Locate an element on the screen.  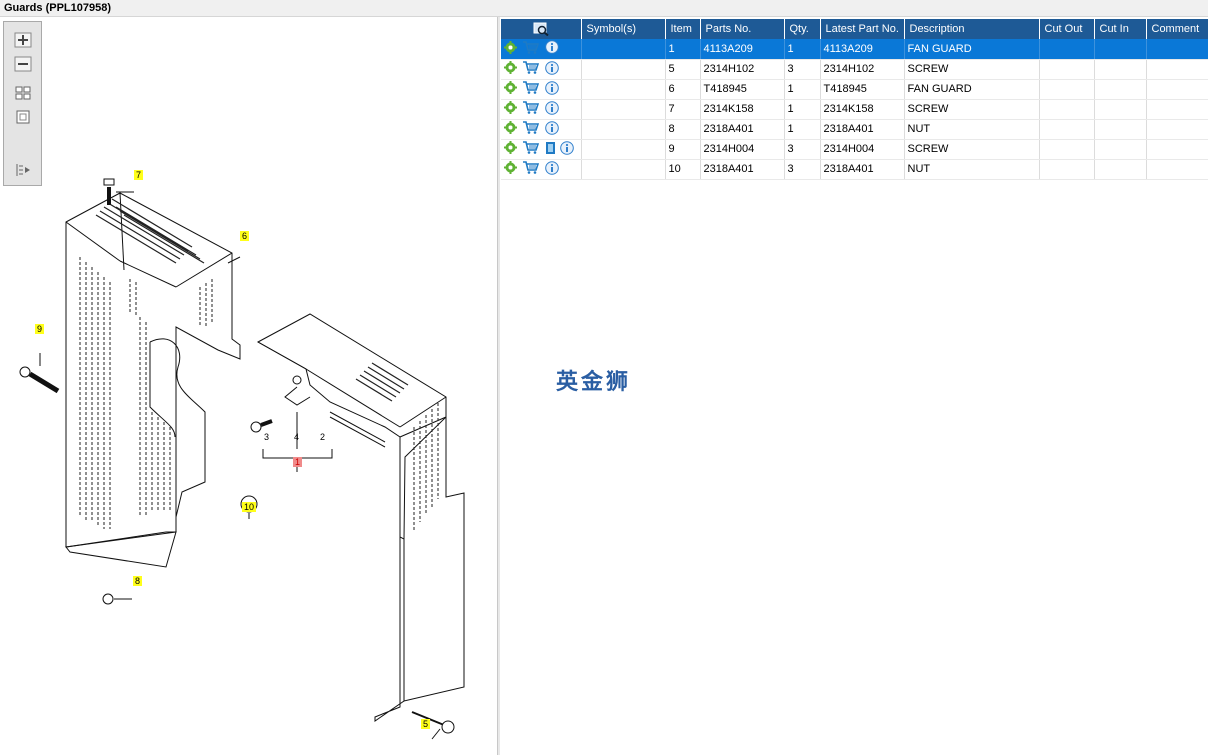
cell-latest-part-no: 4113A209 is located at coordinates (862, 49).